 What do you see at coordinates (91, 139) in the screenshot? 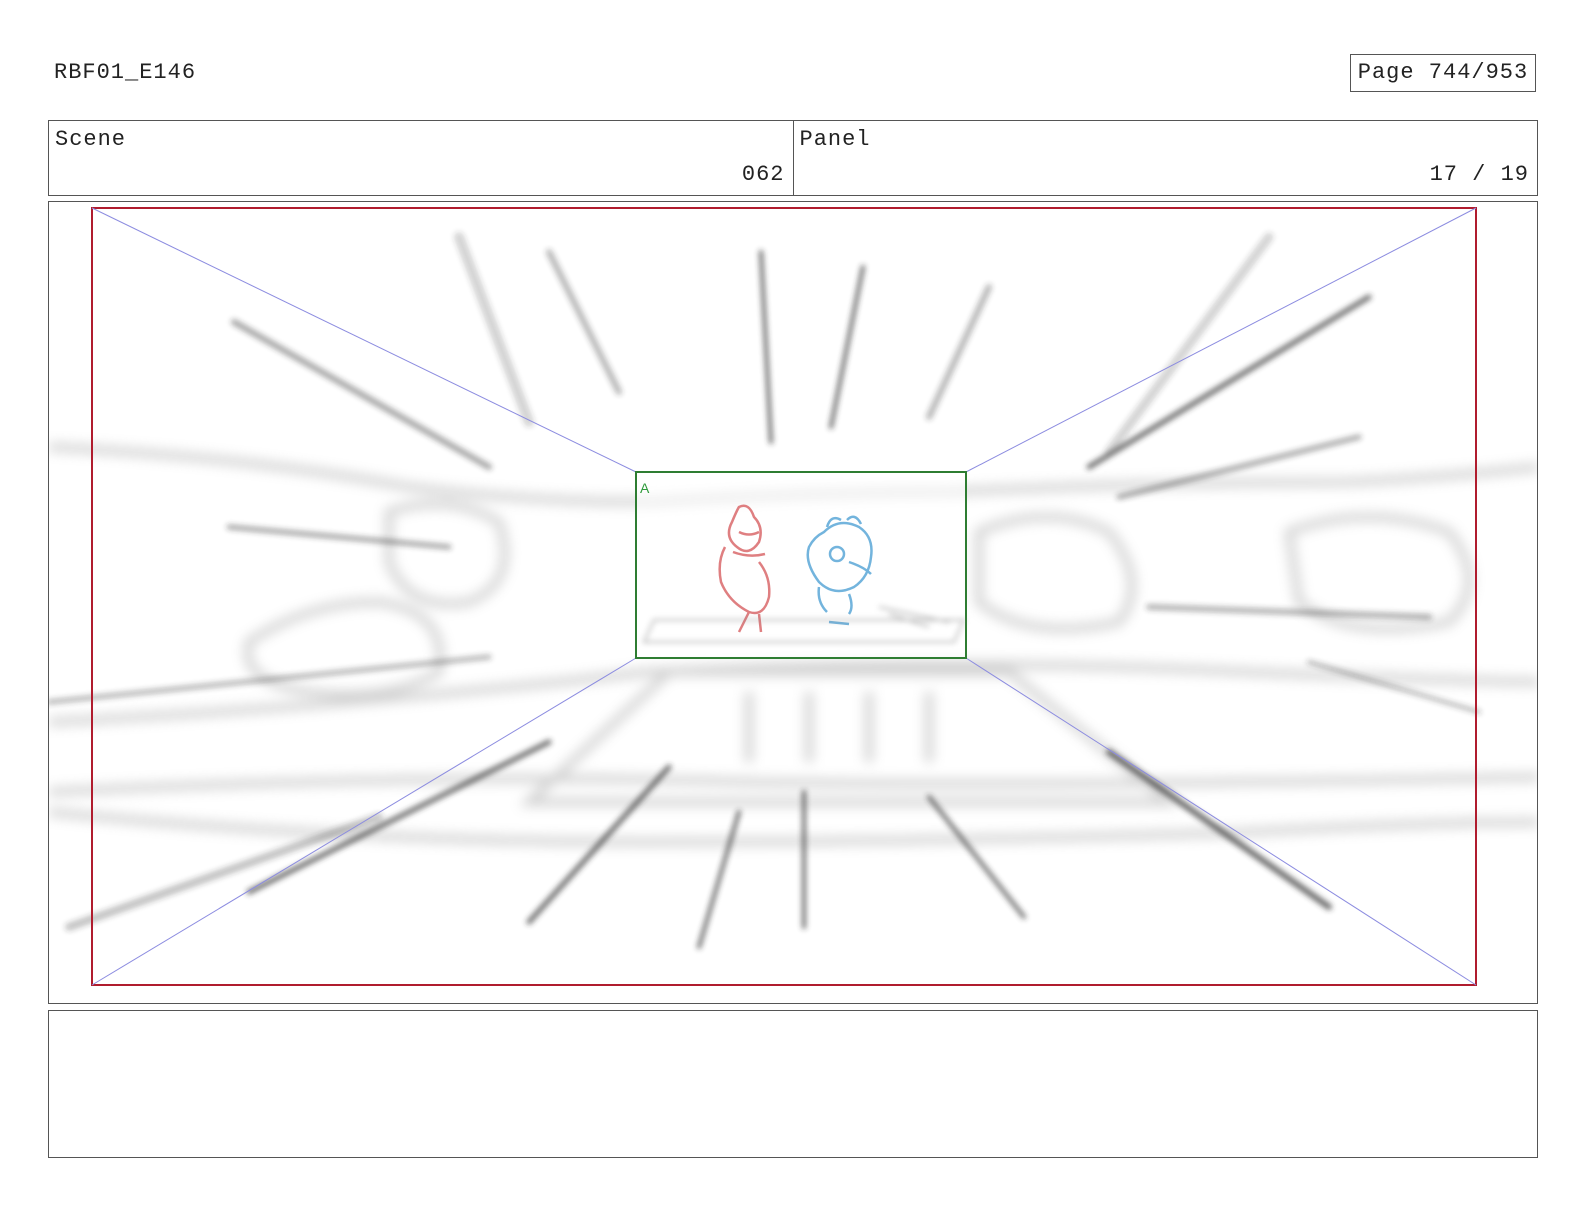
I see `scene-label: Scene` at bounding box center [91, 139].